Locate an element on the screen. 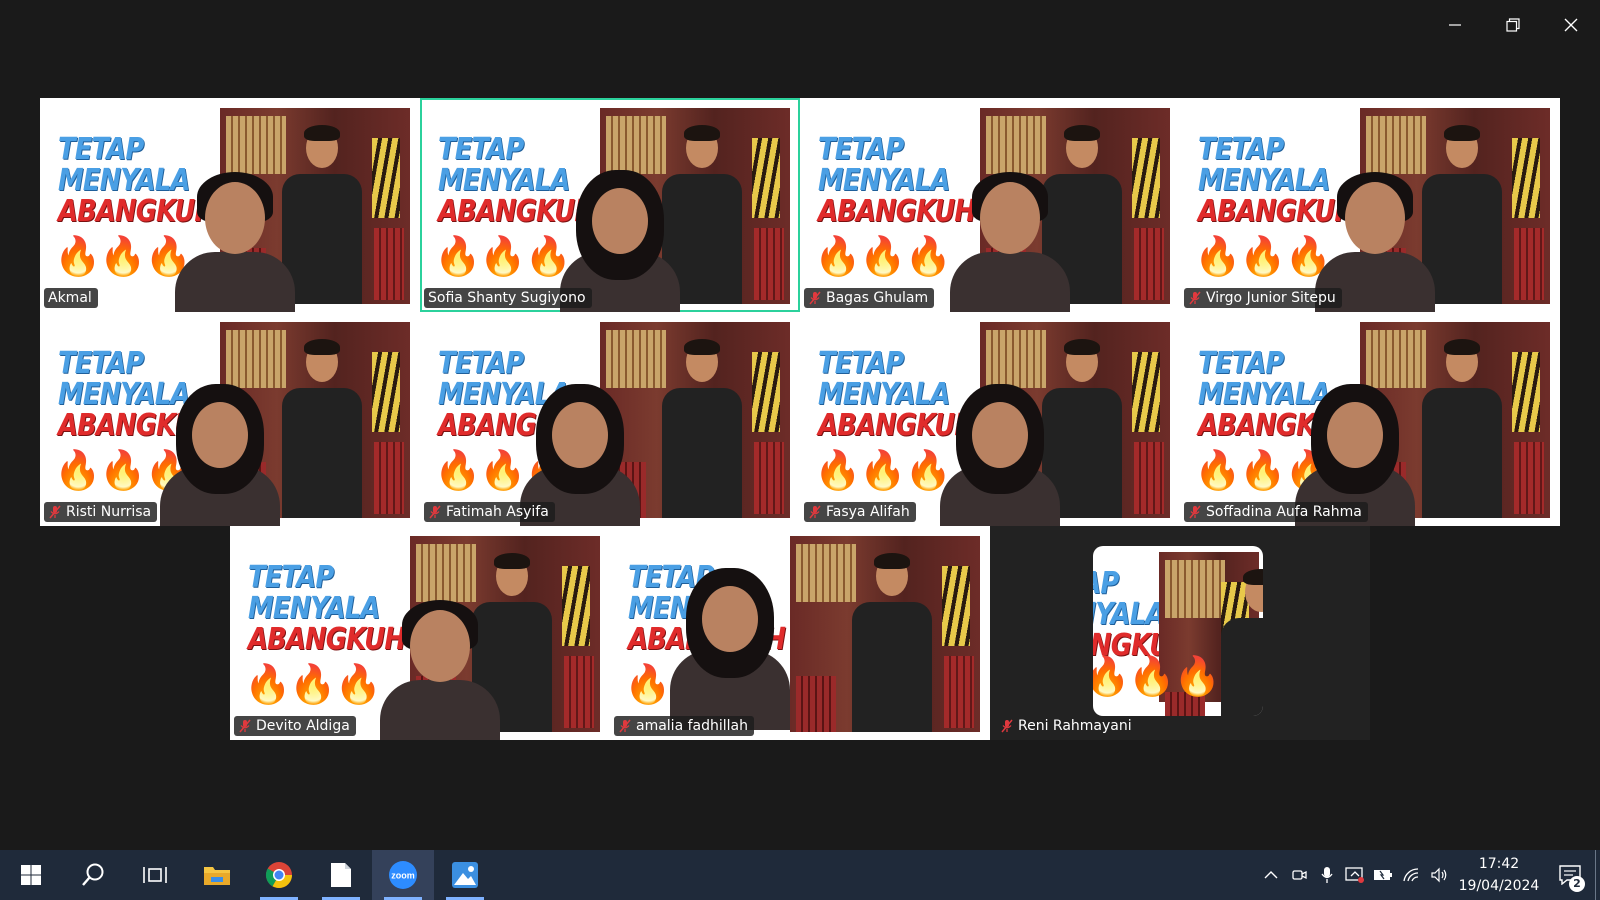  participant-name: Soffadina Aufa Rahma is located at coordinates (1284, 512).